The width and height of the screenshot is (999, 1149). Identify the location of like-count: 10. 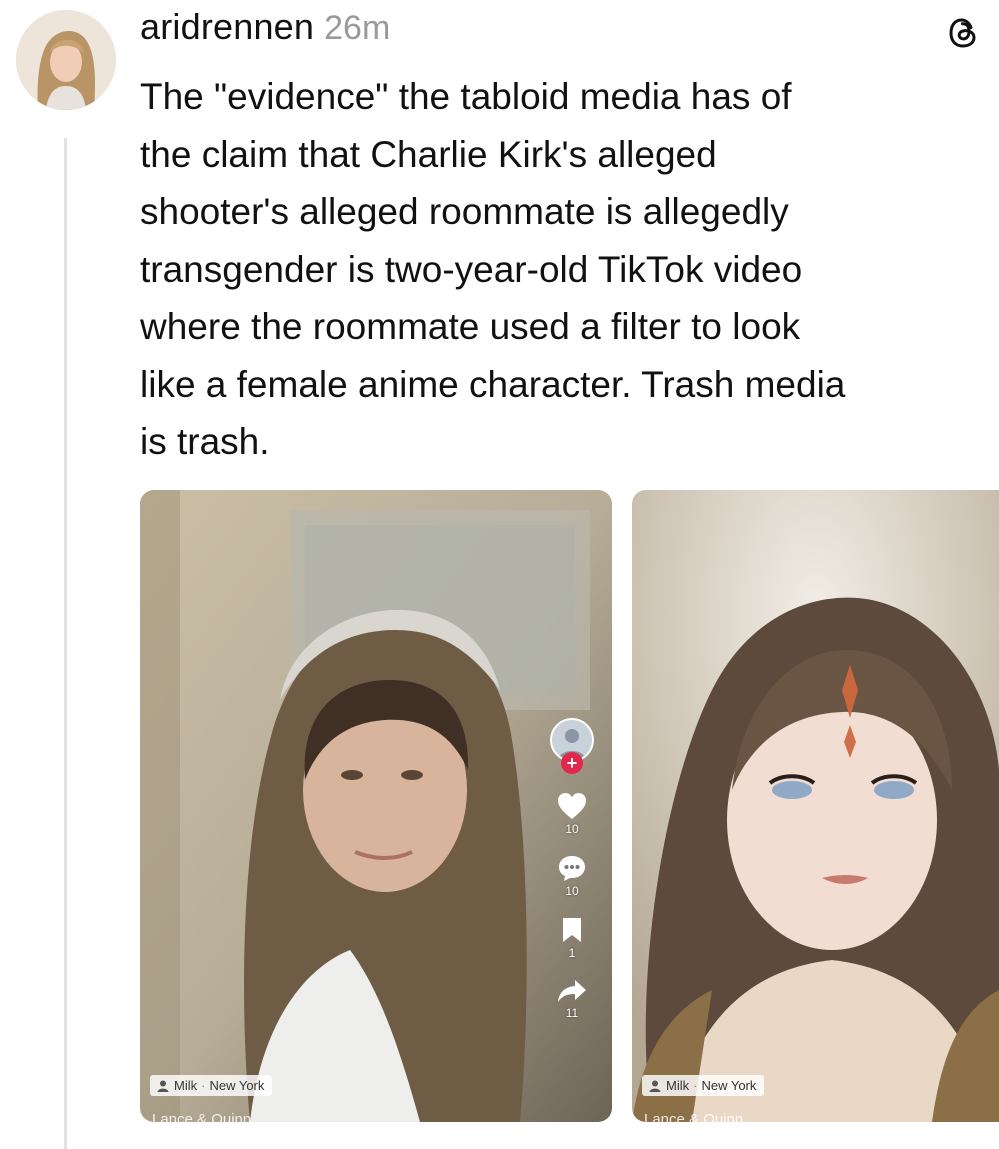
(572, 829).